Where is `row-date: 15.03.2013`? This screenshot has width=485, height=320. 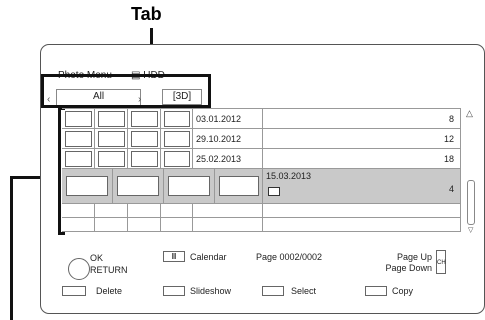
row-date: 15.03.2013 is located at coordinates (289, 176).